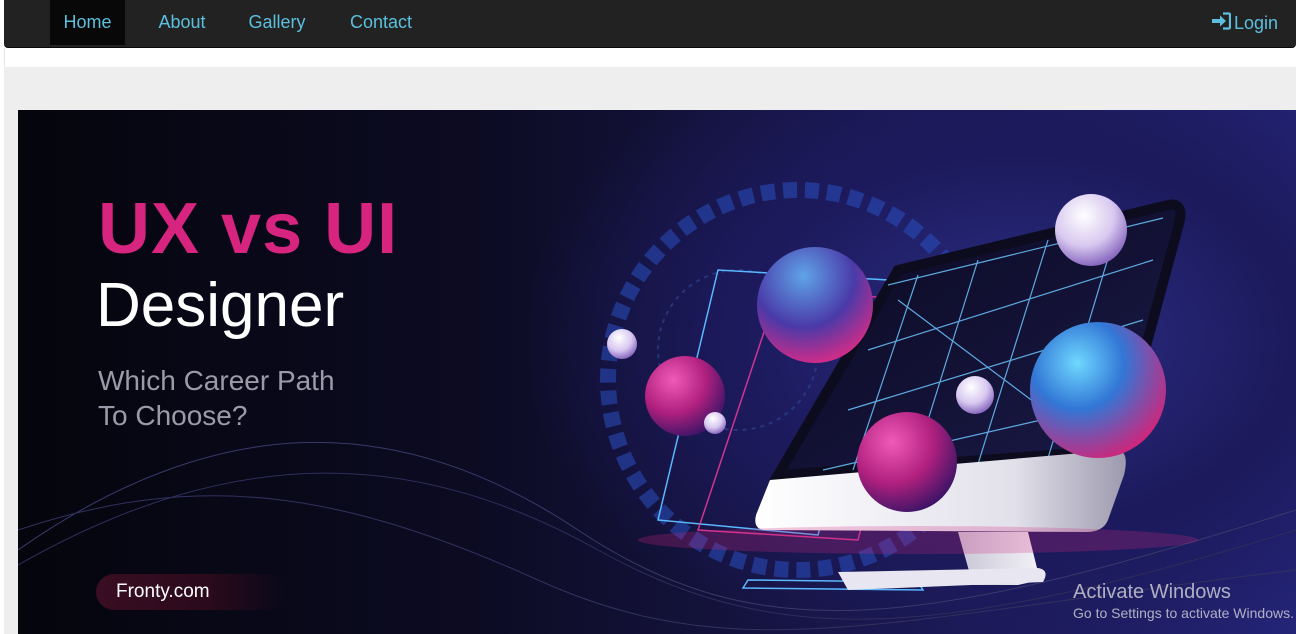 The width and height of the screenshot is (1296, 634). What do you see at coordinates (216, 380) in the screenshot?
I see `banner-subtitle-line1: Which Career Path` at bounding box center [216, 380].